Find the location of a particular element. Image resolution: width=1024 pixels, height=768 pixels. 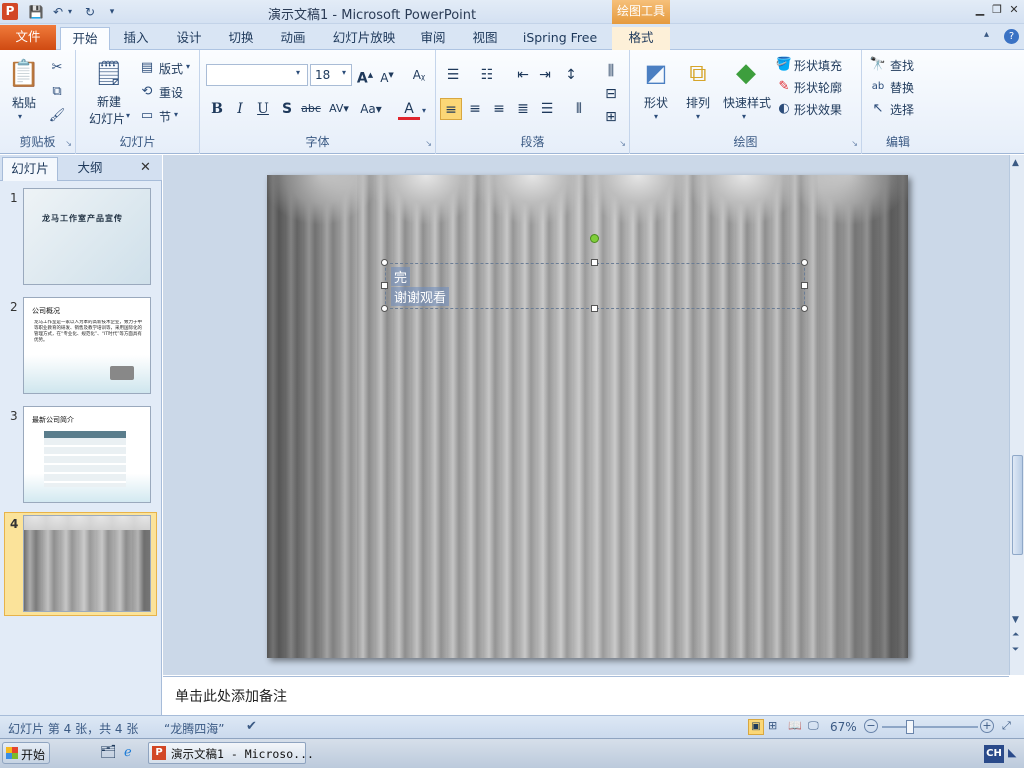

scroll-down-icon: ▼ is located at coordinates (1015, 620).